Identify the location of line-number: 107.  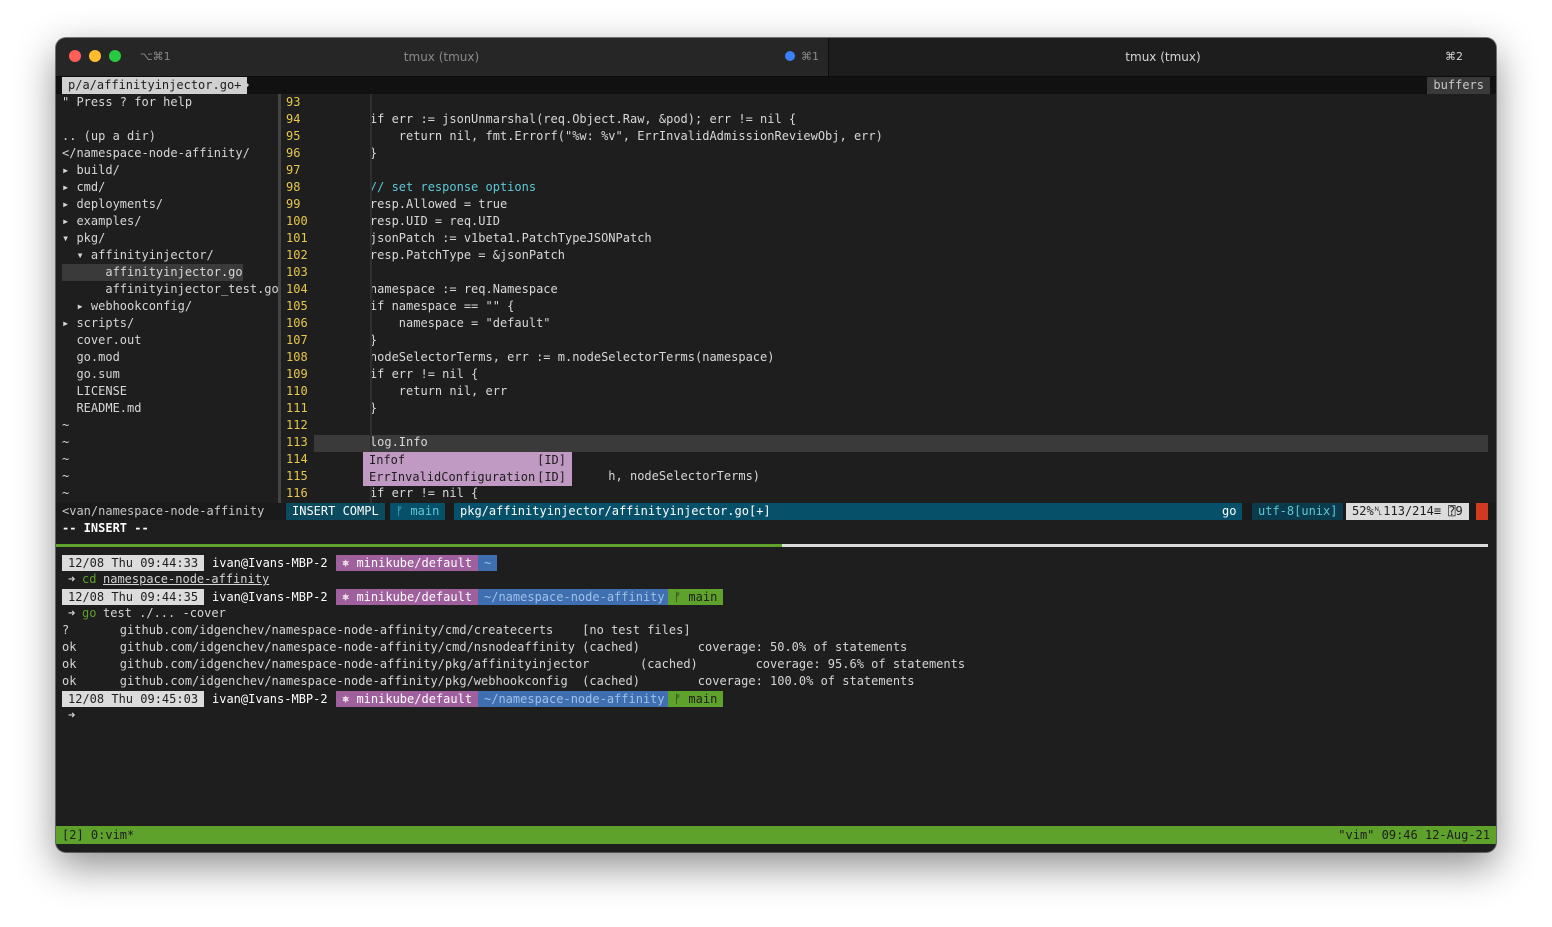
(297, 340).